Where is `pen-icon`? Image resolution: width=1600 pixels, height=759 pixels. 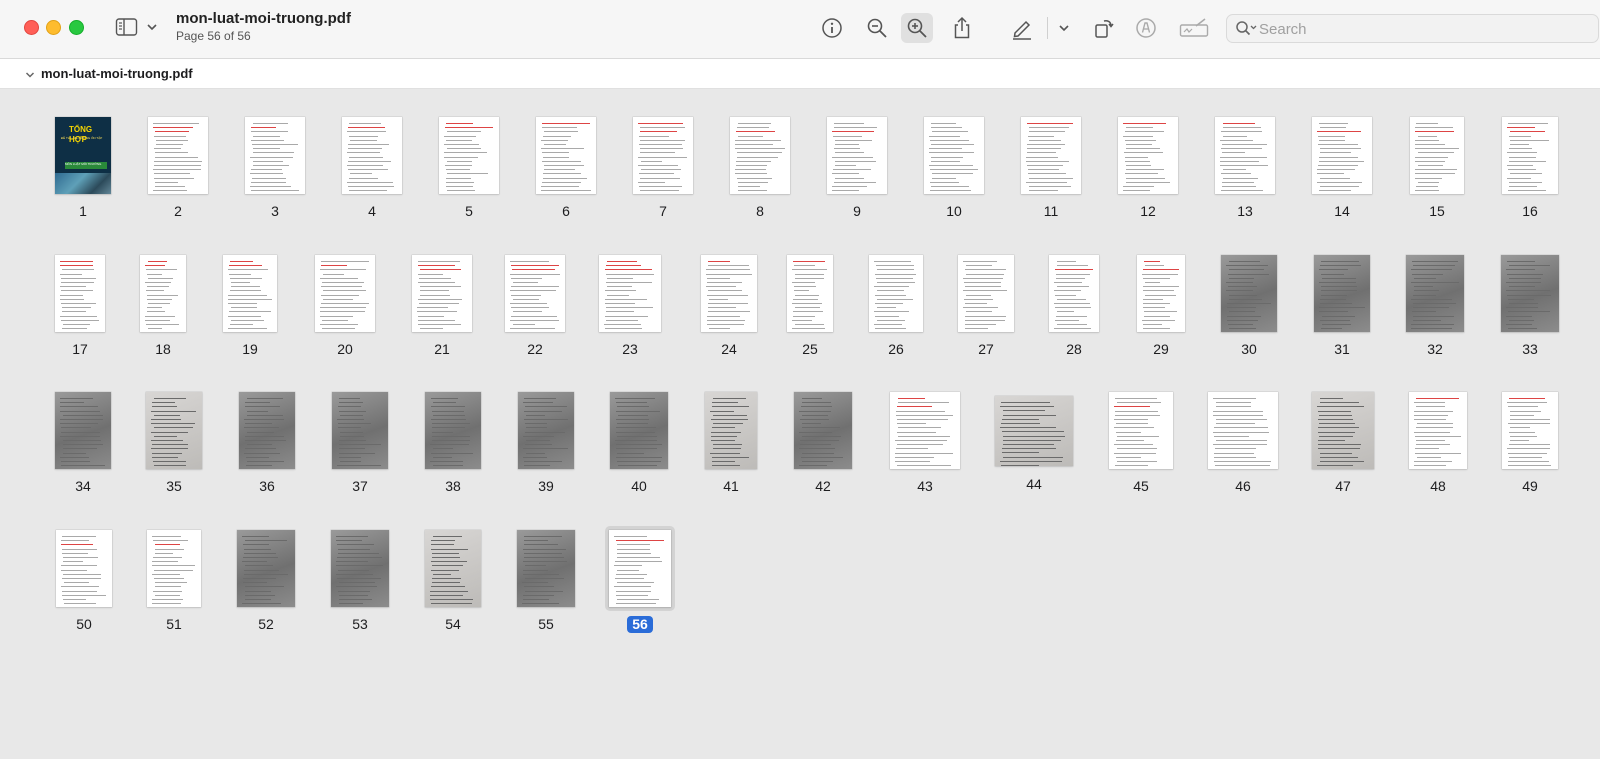
pen-icon is located at coordinates (1022, 28).